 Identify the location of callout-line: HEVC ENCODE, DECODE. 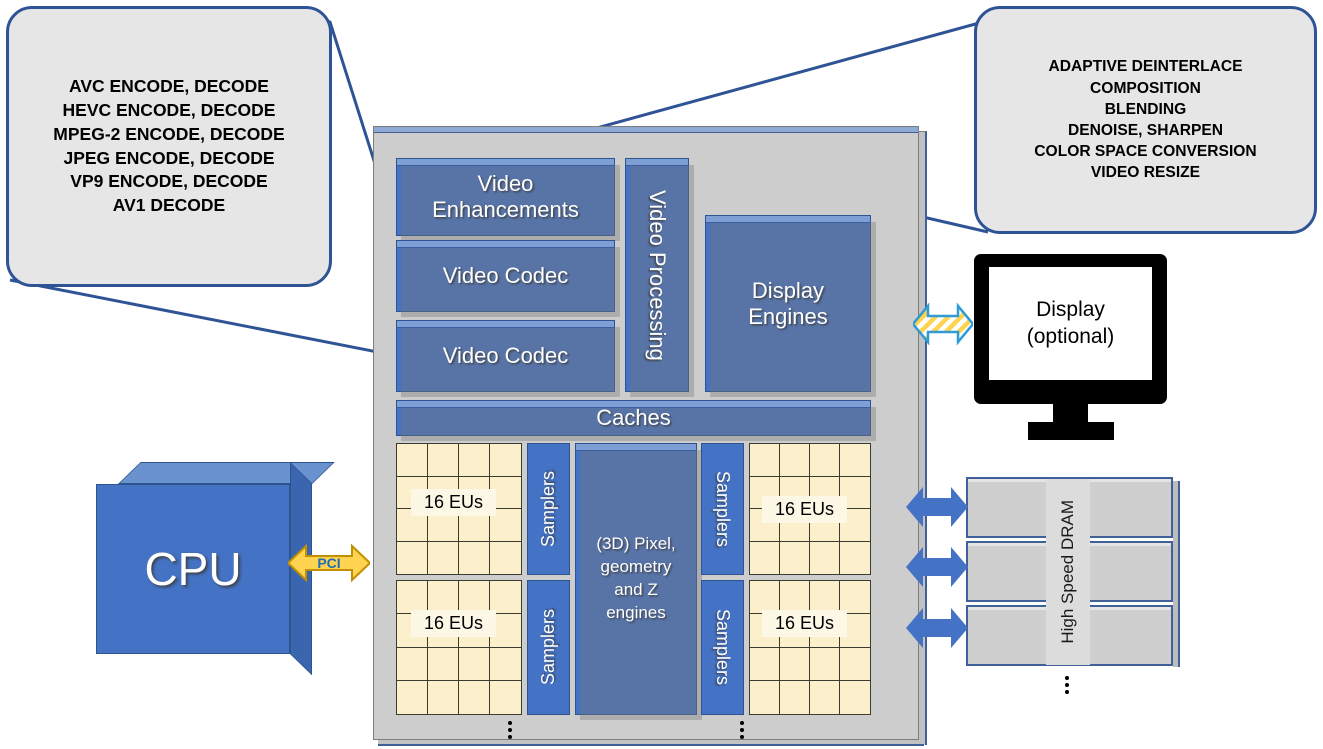
(169, 109).